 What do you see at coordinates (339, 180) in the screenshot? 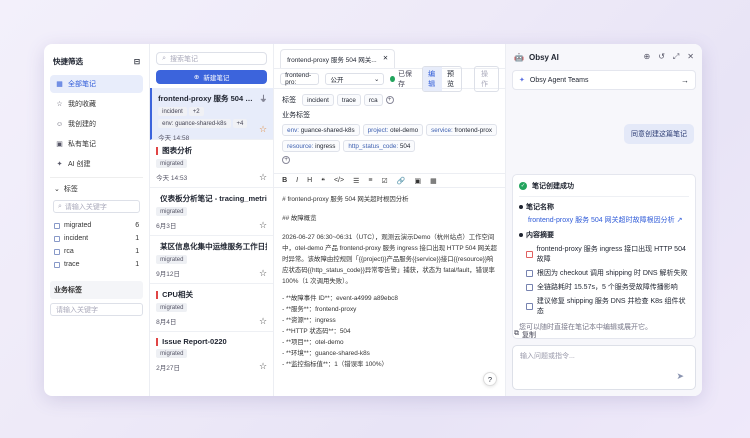
I see `code-icon: </>` at bounding box center [339, 180].